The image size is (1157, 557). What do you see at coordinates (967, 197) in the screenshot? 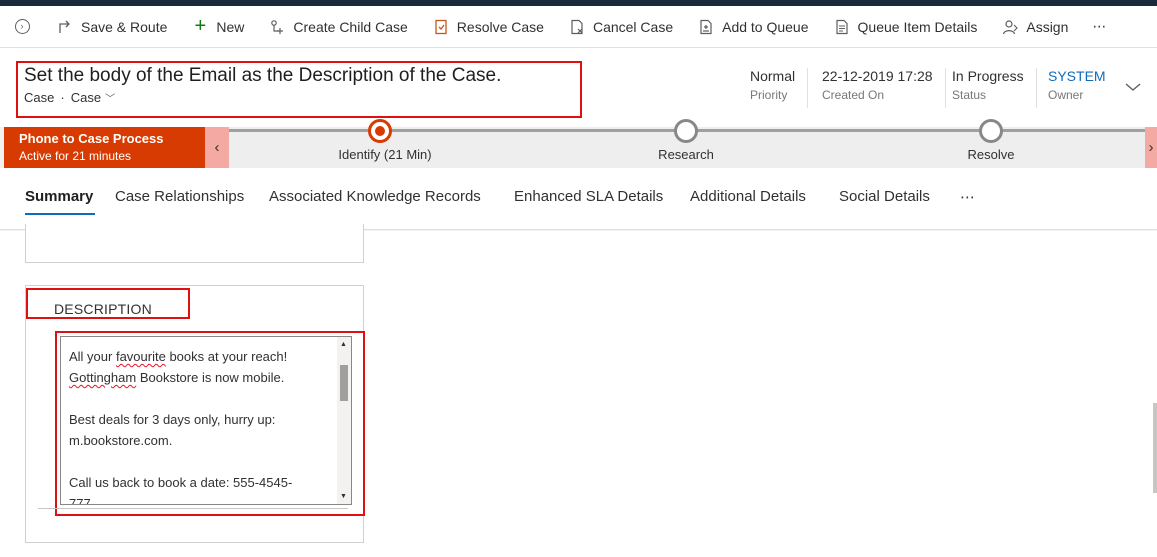
I see `more-tabs-button: ⋯` at bounding box center [967, 197].